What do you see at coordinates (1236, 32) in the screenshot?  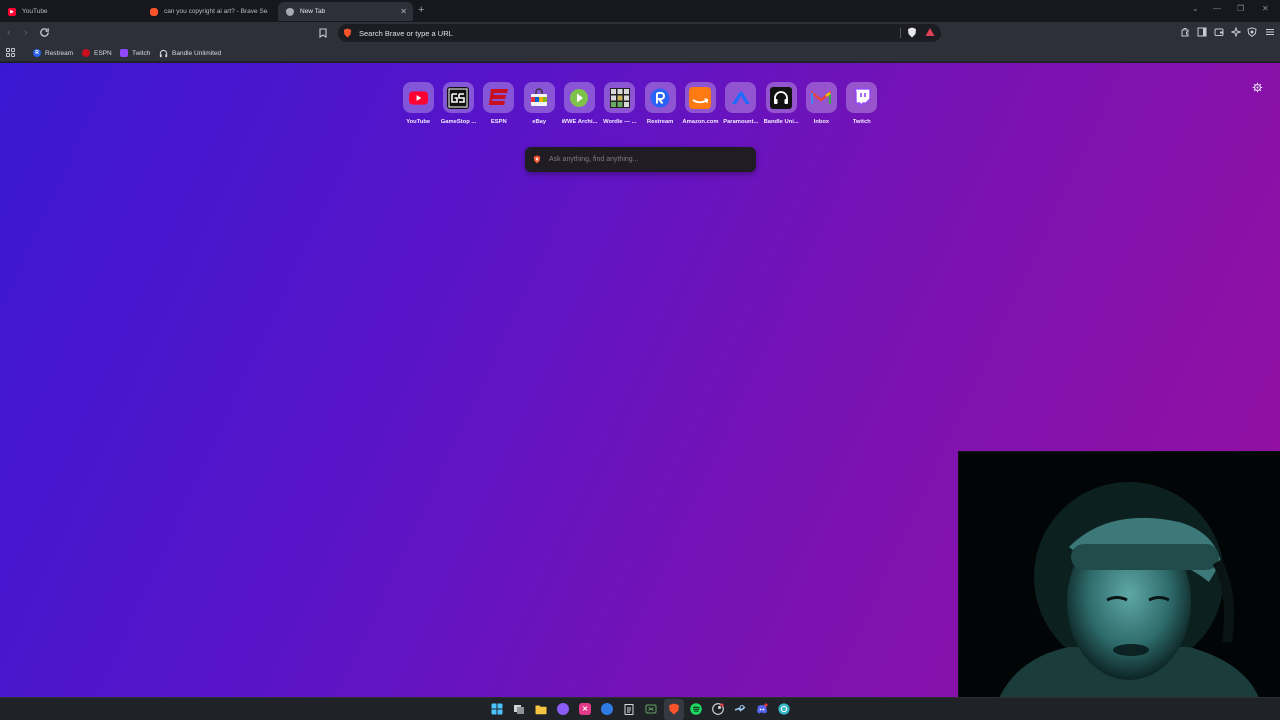 I see `leo-ai-icon` at bounding box center [1236, 32].